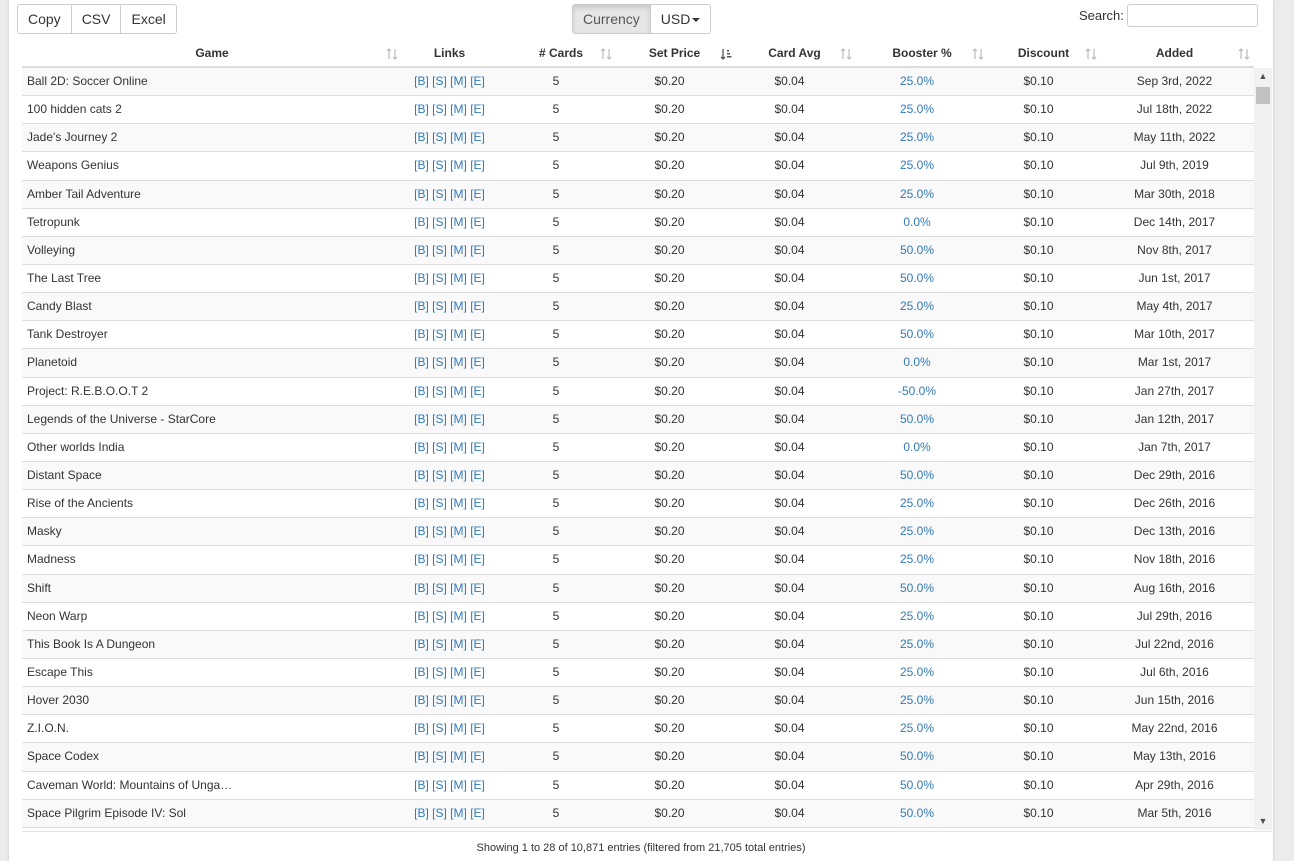 This screenshot has width=1294, height=861. What do you see at coordinates (1192, 15) in the screenshot?
I see `search-input` at bounding box center [1192, 15].